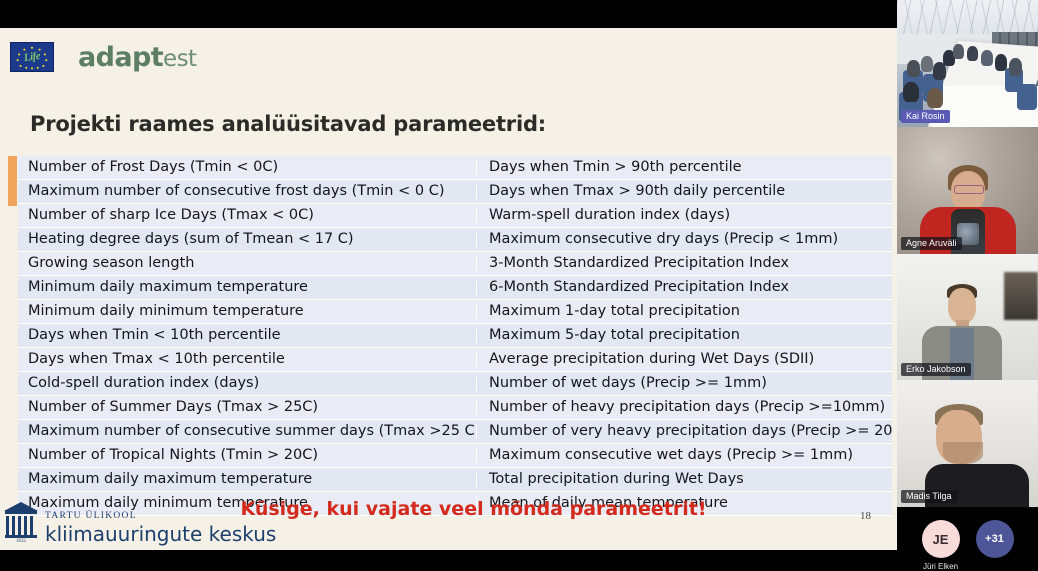  I want to click on parameter-cell-left: Days when Tmin < 10th percentile, so click(154, 335).